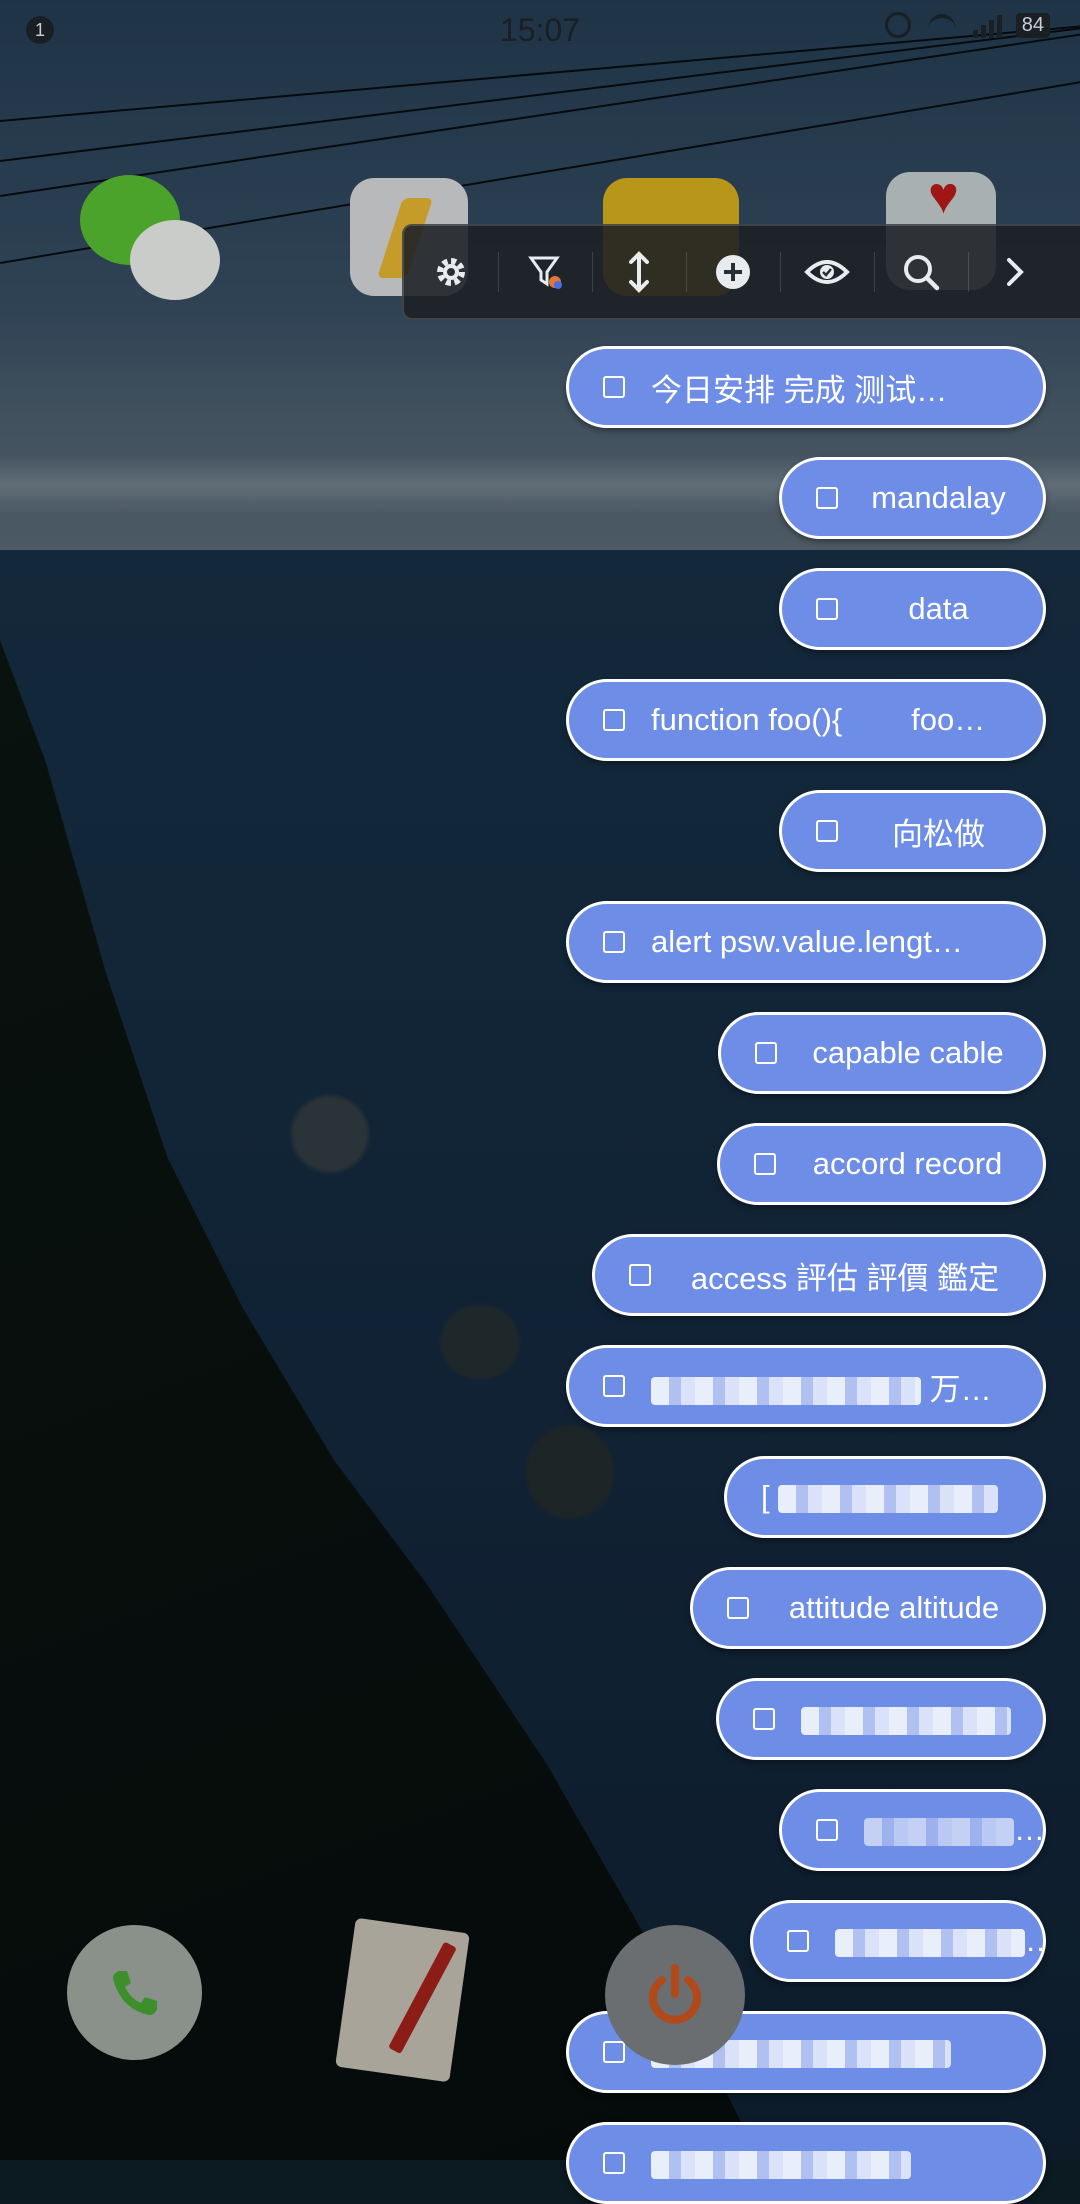 The width and height of the screenshot is (1080, 2204). What do you see at coordinates (938, 608) in the screenshot?
I see `clip-text: data` at bounding box center [938, 608].